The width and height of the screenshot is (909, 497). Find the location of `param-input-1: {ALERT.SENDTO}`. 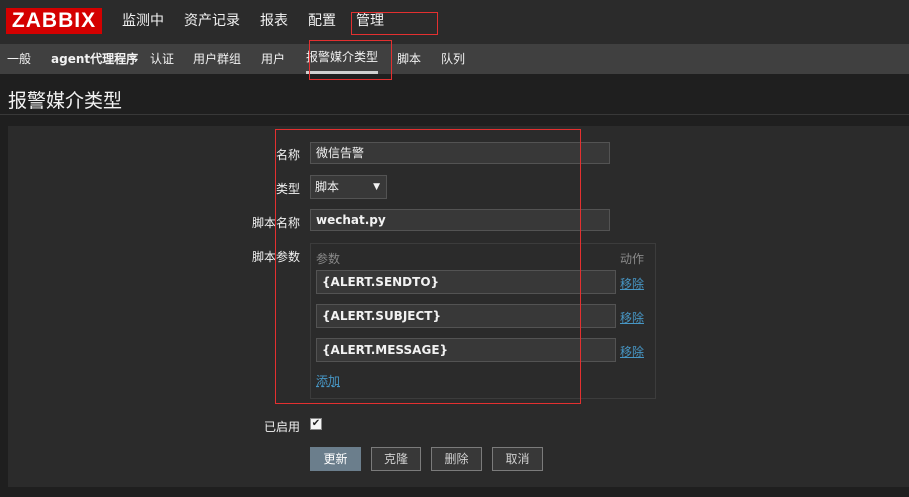

param-input-1: {ALERT.SENDTO} is located at coordinates (466, 282).